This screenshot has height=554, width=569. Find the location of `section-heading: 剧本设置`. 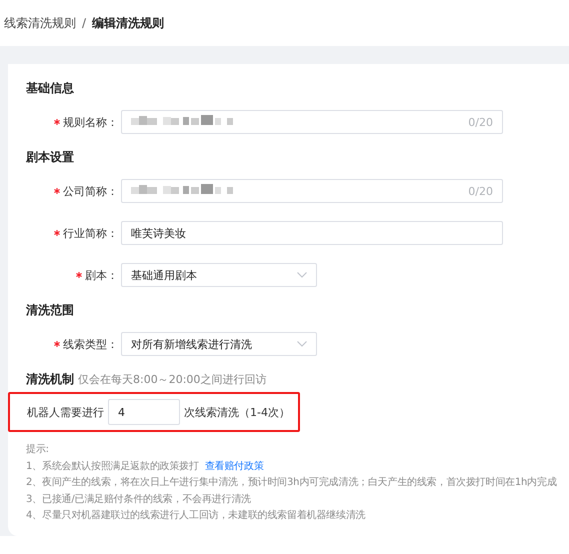

section-heading: 剧本设置 is located at coordinates (50, 157).